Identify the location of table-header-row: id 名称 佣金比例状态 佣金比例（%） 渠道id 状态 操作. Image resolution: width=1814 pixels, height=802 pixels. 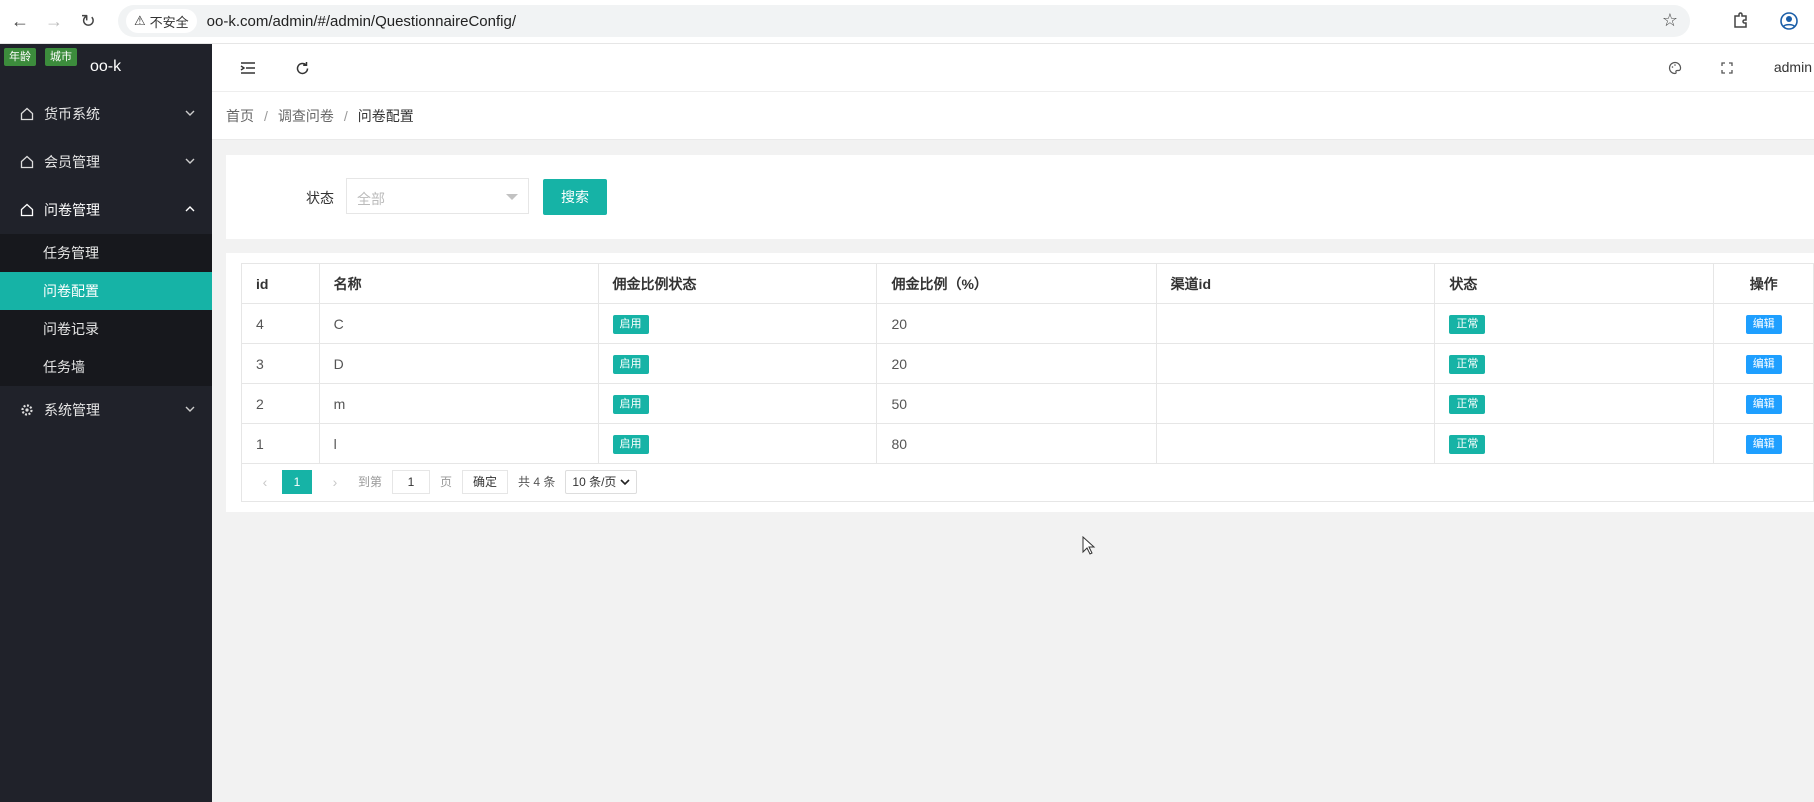
(1027, 283).